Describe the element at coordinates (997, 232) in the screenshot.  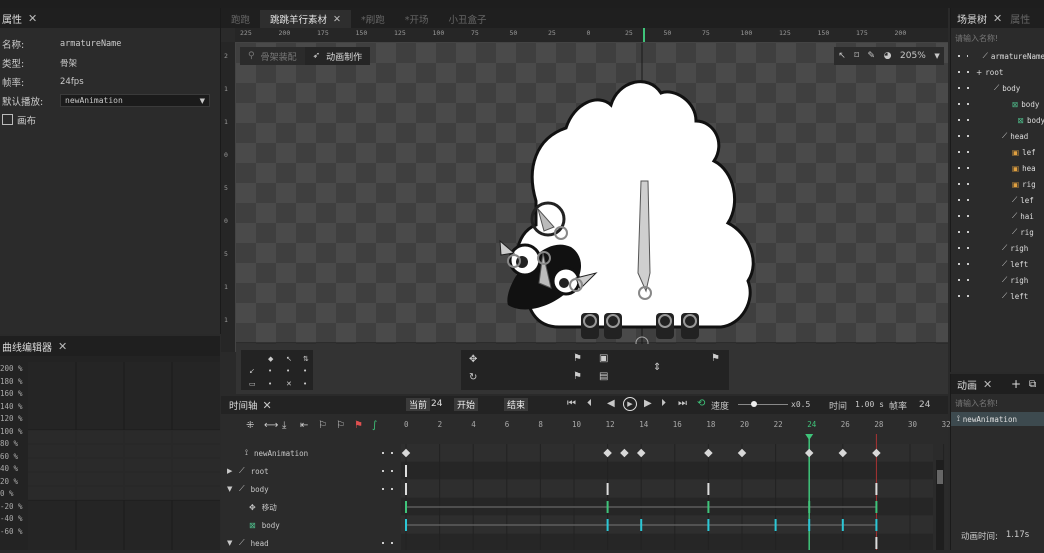
I see `scene-tree-item: ⟋ rig` at that location.